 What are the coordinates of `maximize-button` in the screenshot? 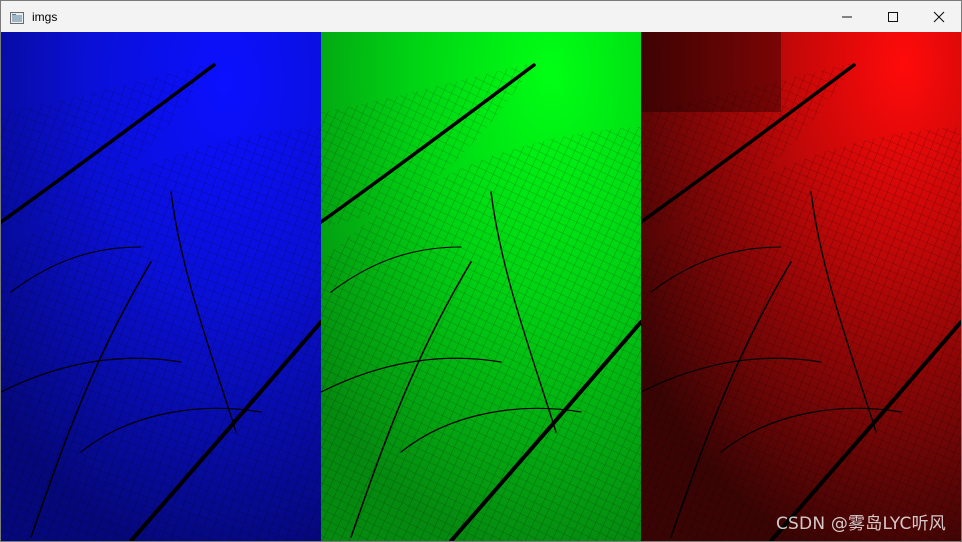 It's located at (893, 16).